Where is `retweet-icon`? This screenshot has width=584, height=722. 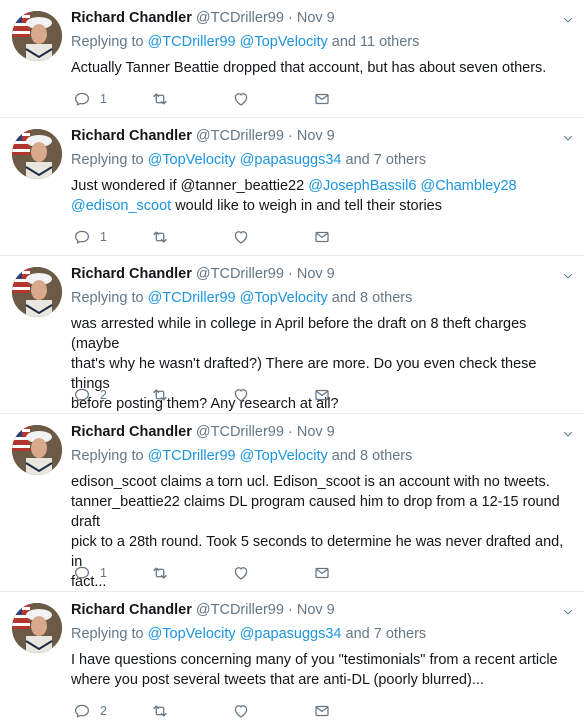
retweet-icon is located at coordinates (160, 99).